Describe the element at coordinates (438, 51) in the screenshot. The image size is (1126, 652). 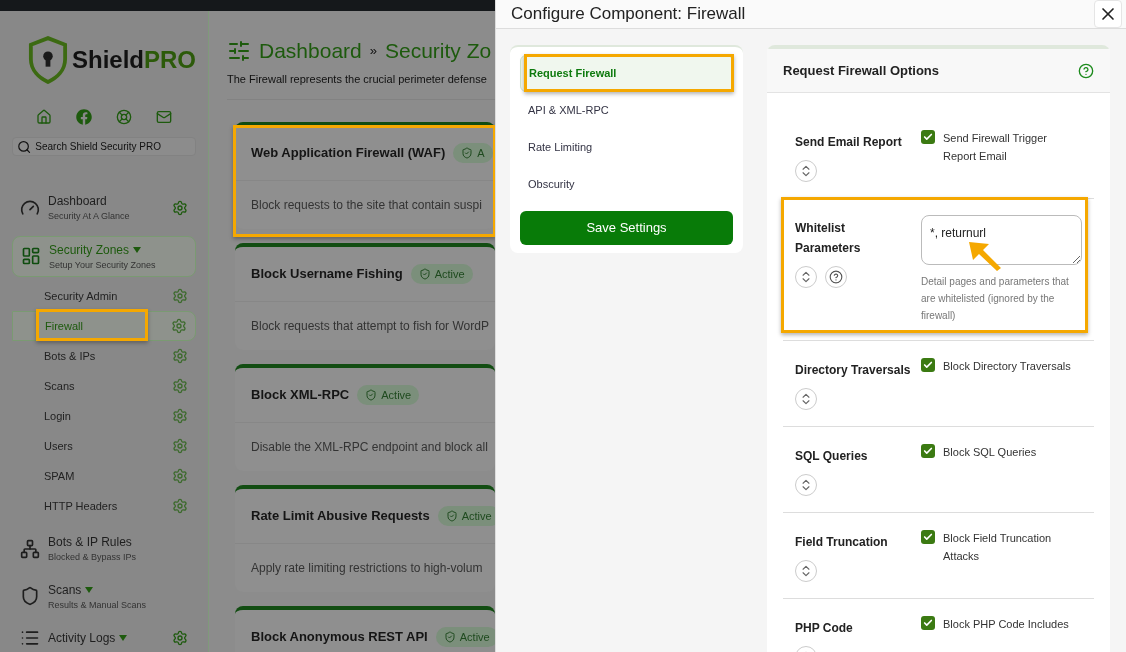
I see `breadcrumb-link: Security Zo` at that location.